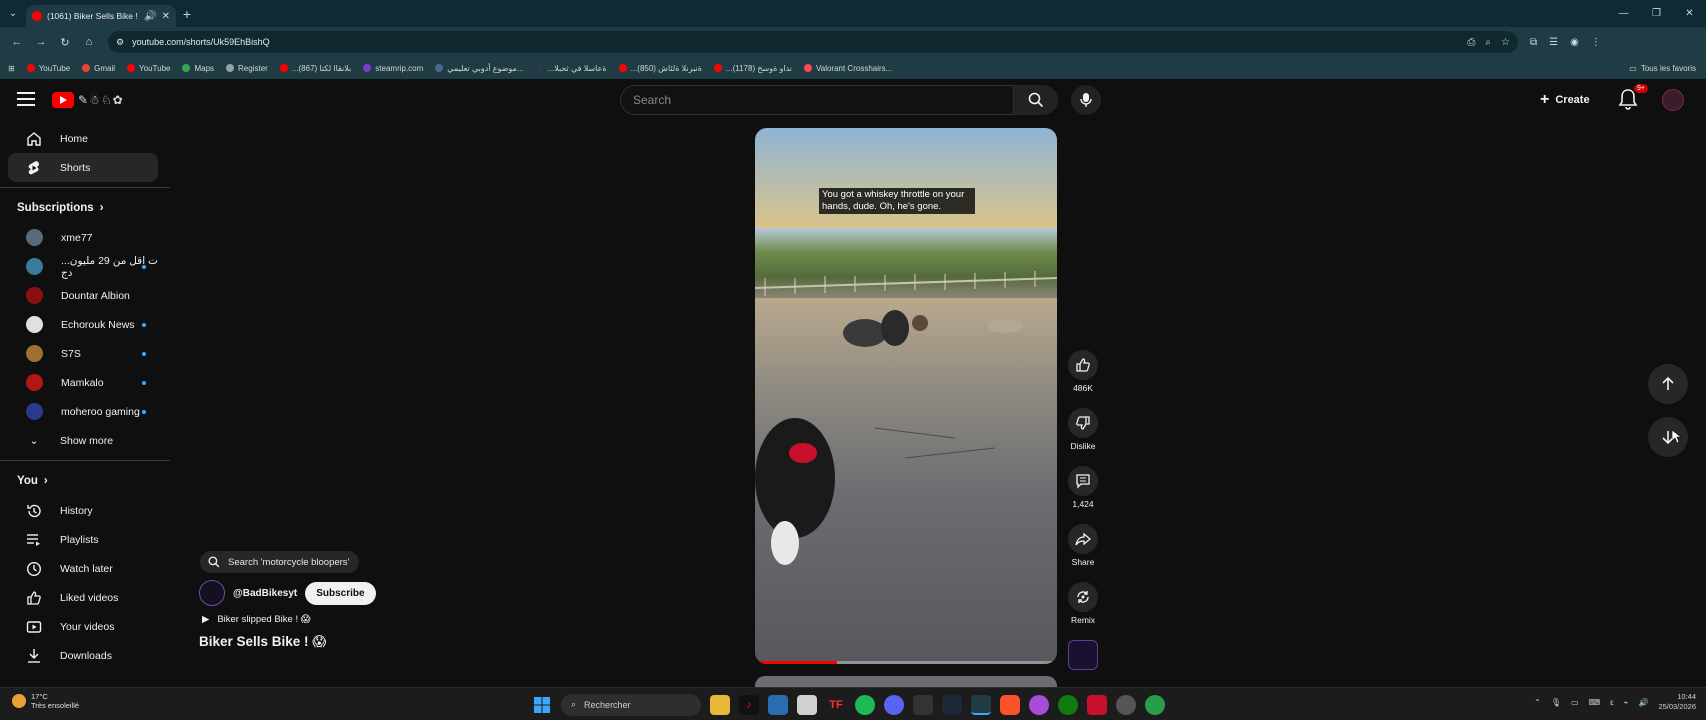 The image size is (1706, 720). Describe the element at coordinates (1083, 423) in the screenshot. I see `dislike-button` at that location.